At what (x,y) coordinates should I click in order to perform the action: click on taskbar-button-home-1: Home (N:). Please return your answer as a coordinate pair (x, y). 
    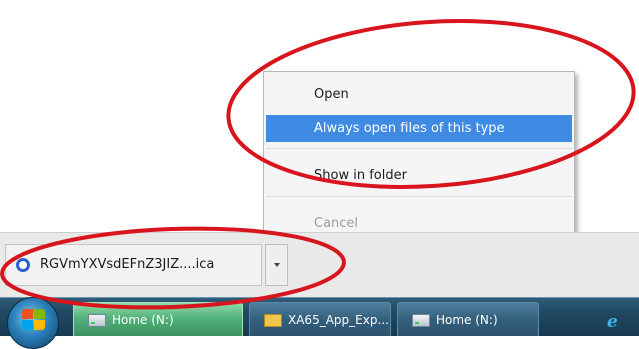
    Looking at the image, I should click on (158, 319).